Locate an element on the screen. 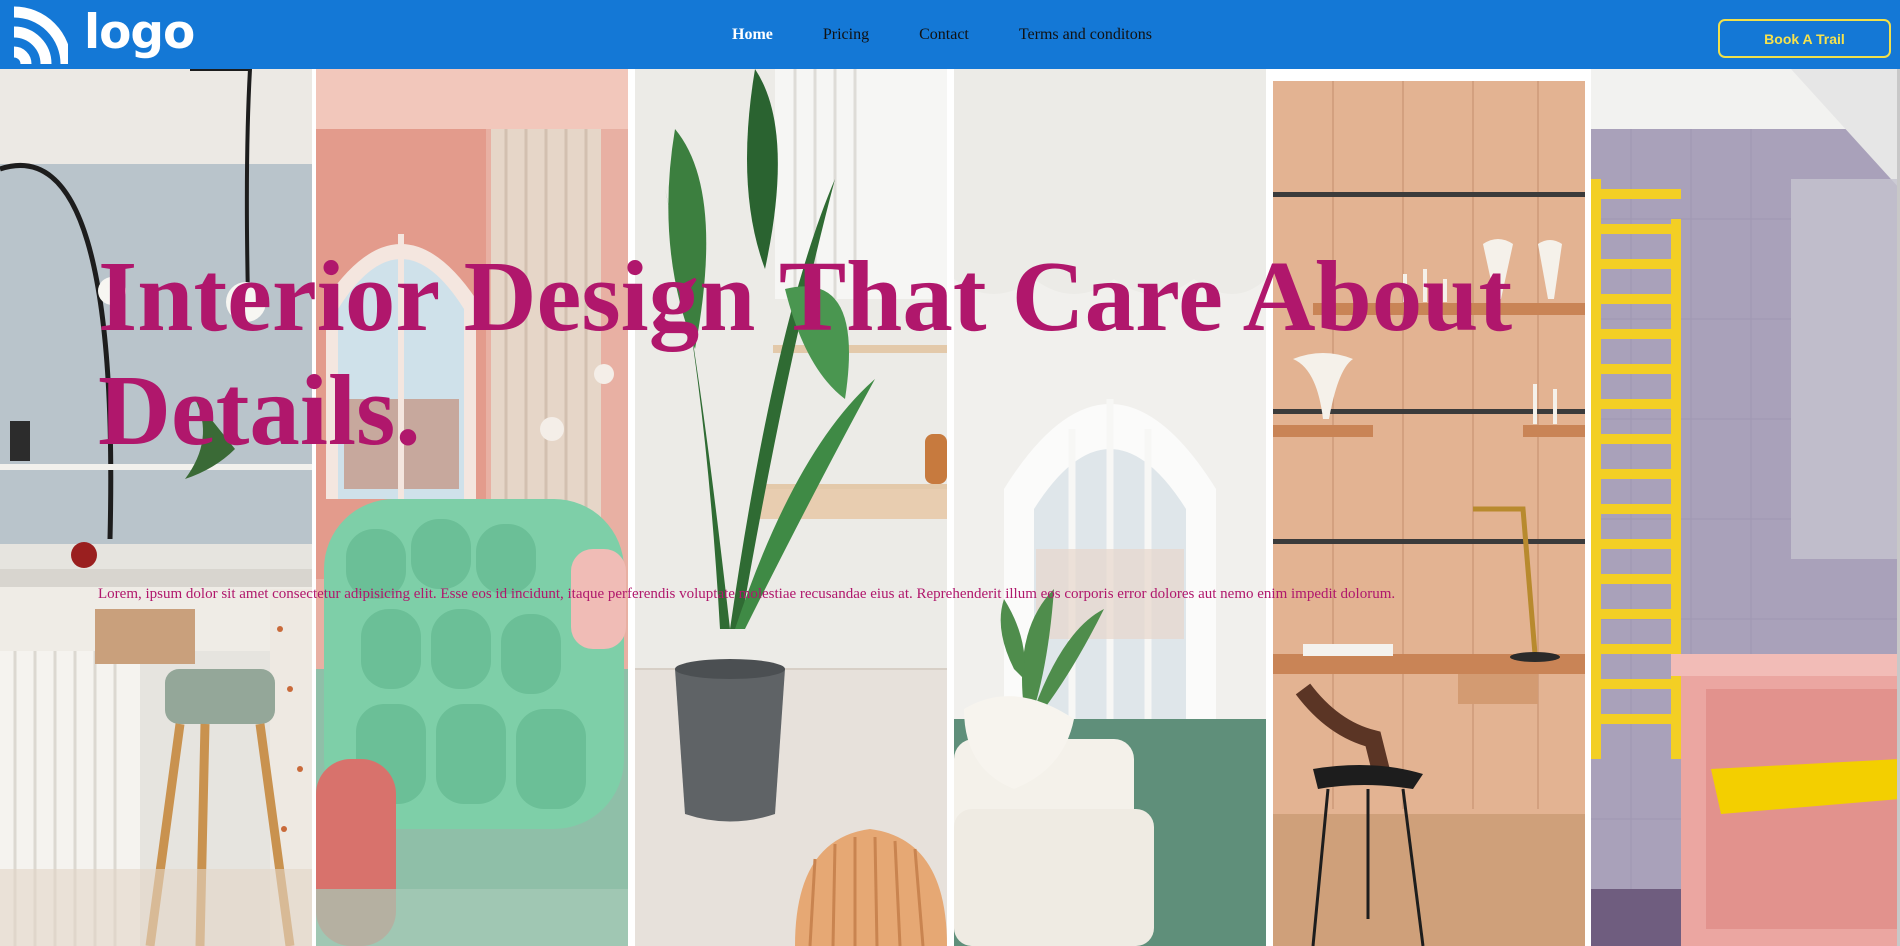 This screenshot has height=946, width=1900. nav-link-terms: Terms and conditons is located at coordinates (1085, 35).